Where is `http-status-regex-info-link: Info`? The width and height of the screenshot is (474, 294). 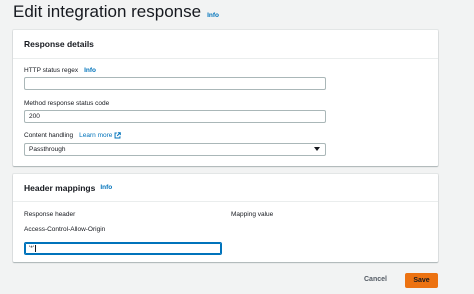
http-status-regex-info-link: Info is located at coordinates (90, 70).